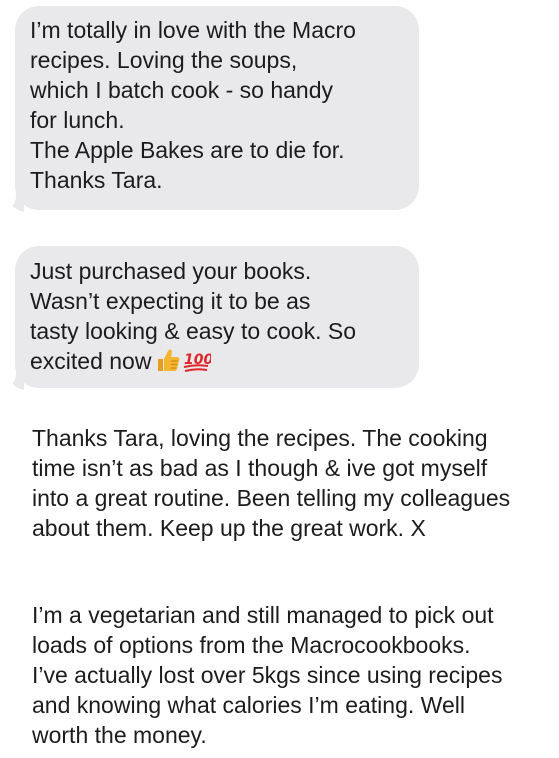  What do you see at coordinates (171, 271) in the screenshot?
I see `message-text-line: Just purchased your books.` at bounding box center [171, 271].